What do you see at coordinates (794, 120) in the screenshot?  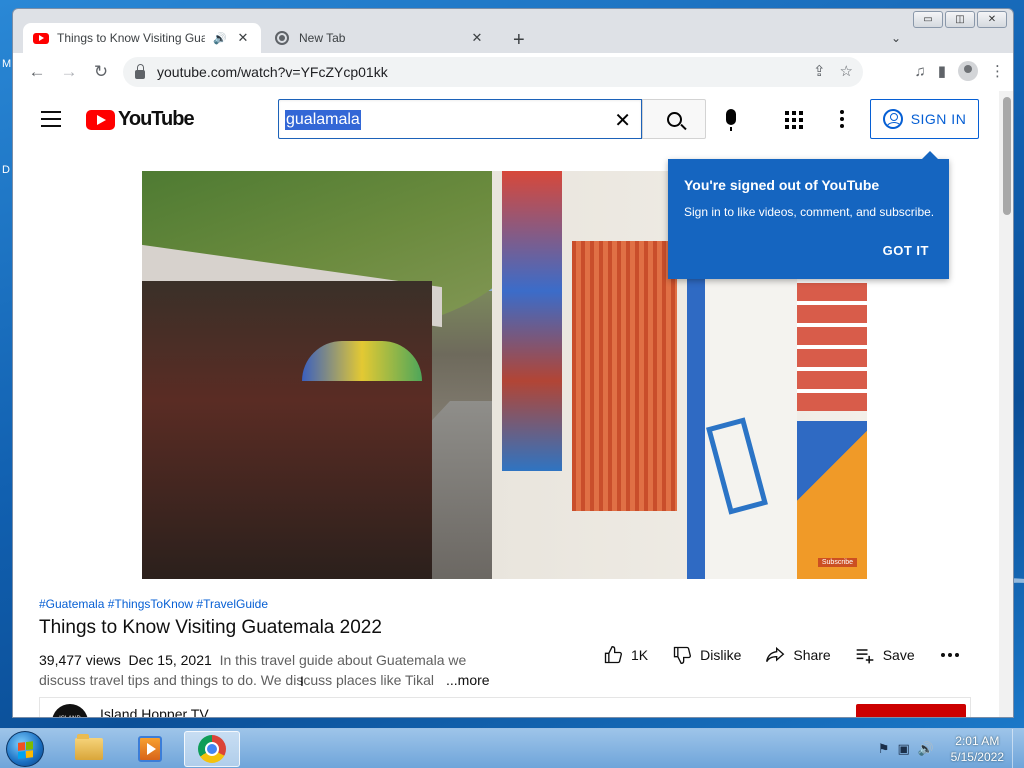 I see `apps-grid-icon` at bounding box center [794, 120].